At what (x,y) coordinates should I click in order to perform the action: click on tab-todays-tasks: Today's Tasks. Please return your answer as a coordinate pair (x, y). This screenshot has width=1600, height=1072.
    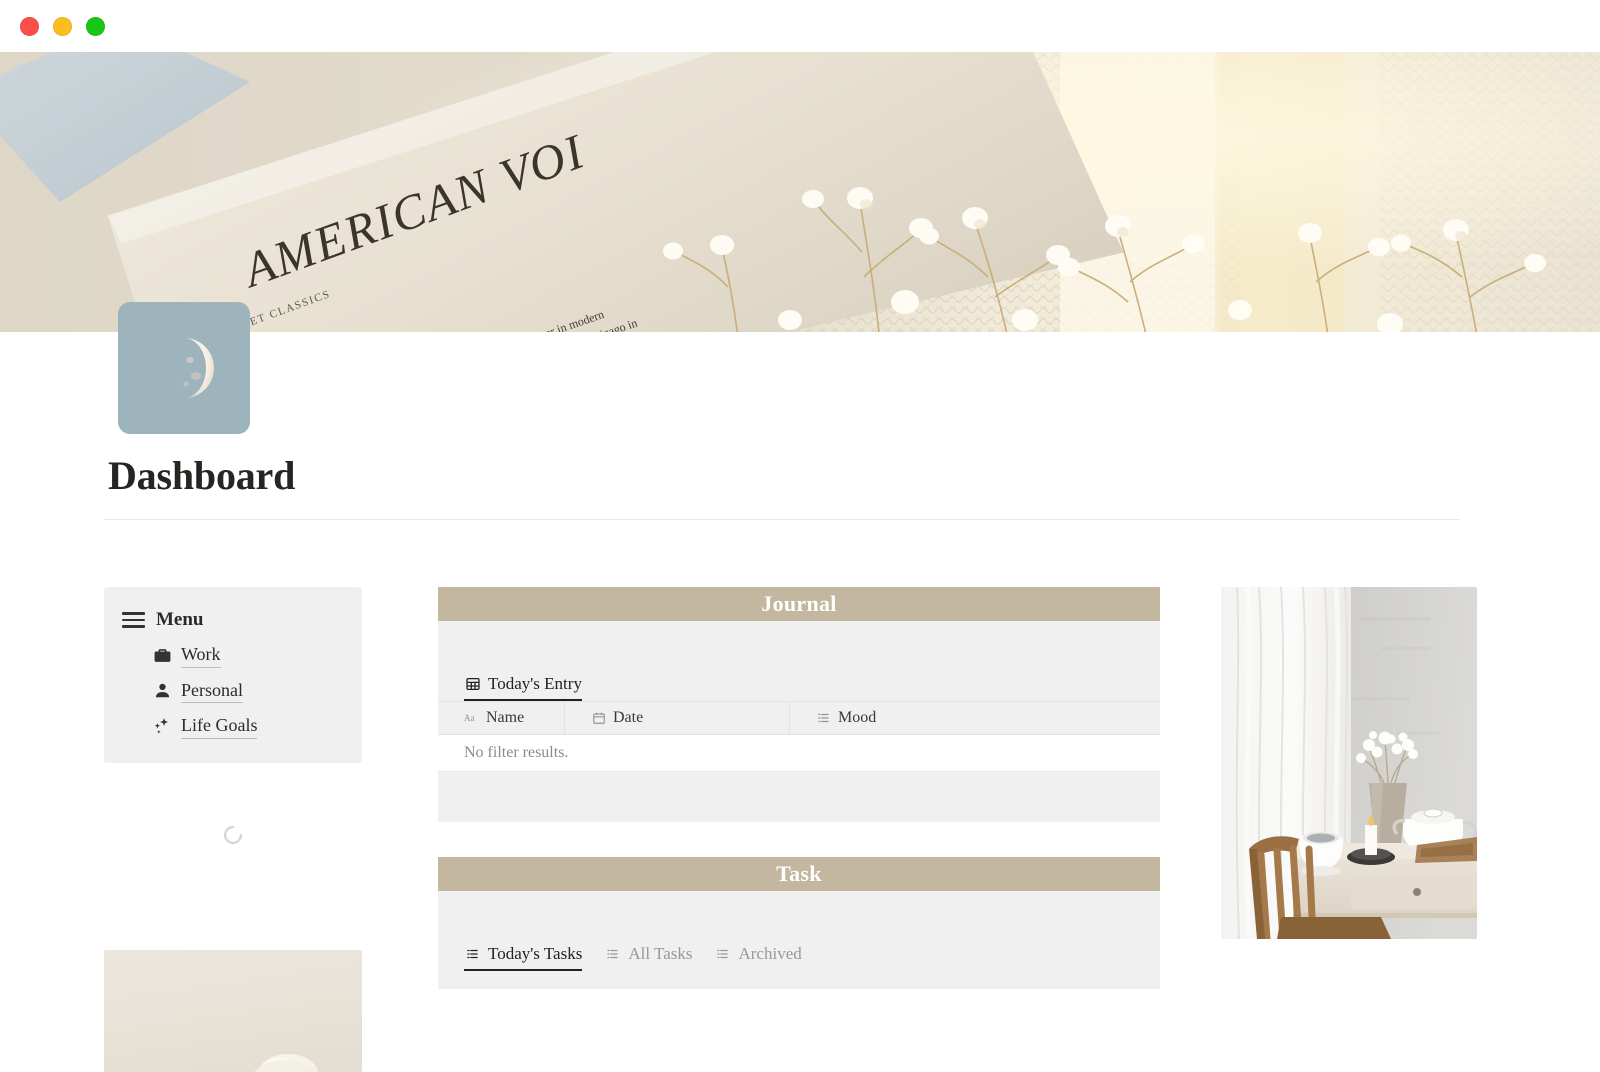
    Looking at the image, I should click on (523, 957).